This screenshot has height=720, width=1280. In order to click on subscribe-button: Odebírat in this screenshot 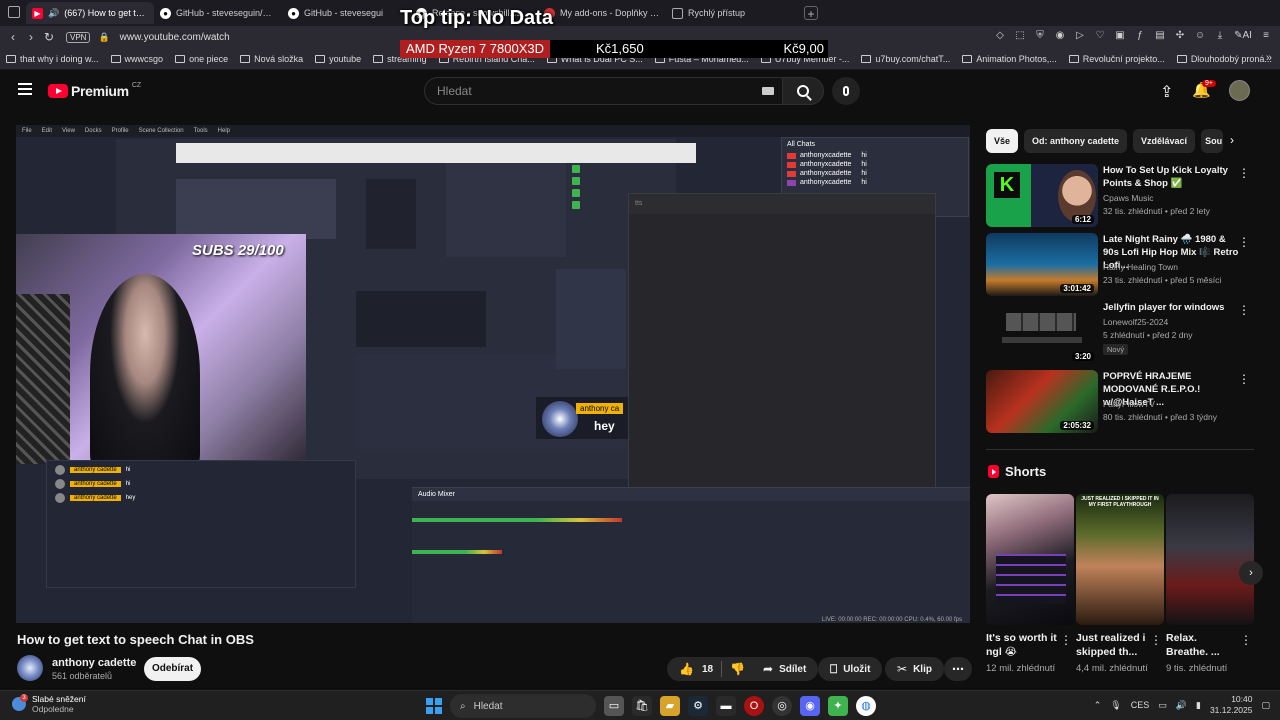, I will do `click(172, 669)`.